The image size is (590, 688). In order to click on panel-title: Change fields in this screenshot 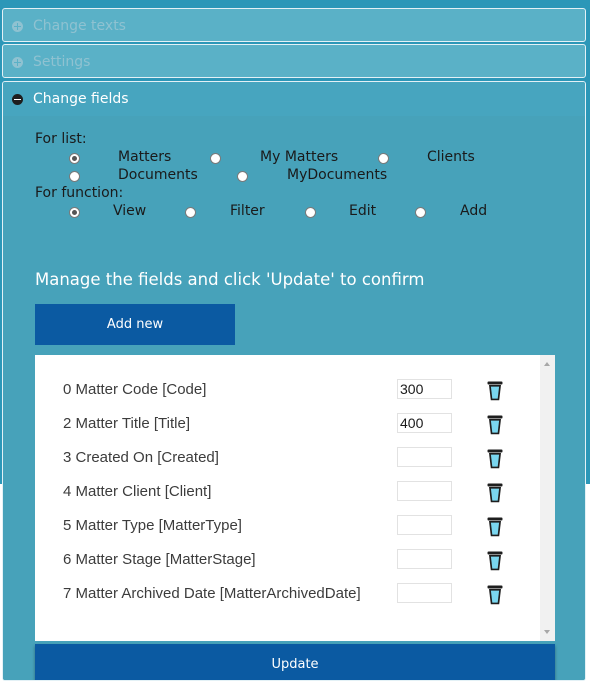, I will do `click(81, 99)`.